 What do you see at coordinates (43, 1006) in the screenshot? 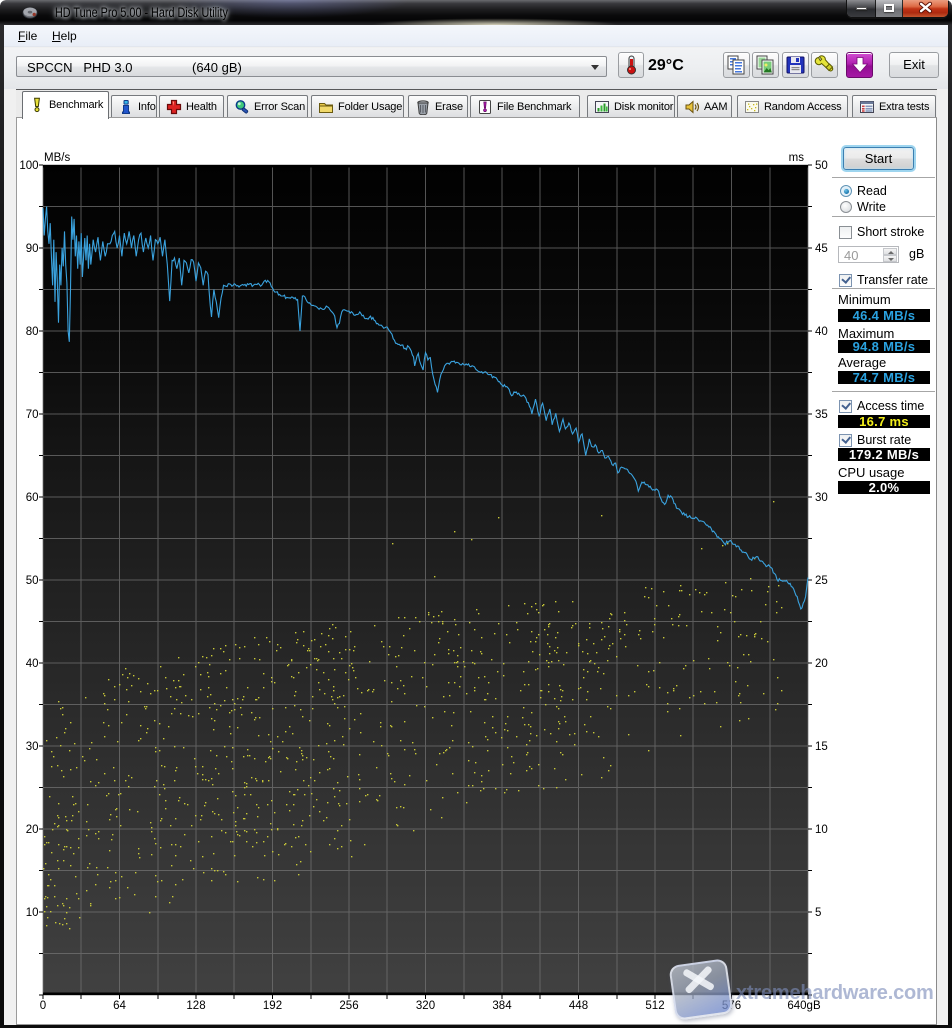
I see `svg-text: 0` at bounding box center [43, 1006].